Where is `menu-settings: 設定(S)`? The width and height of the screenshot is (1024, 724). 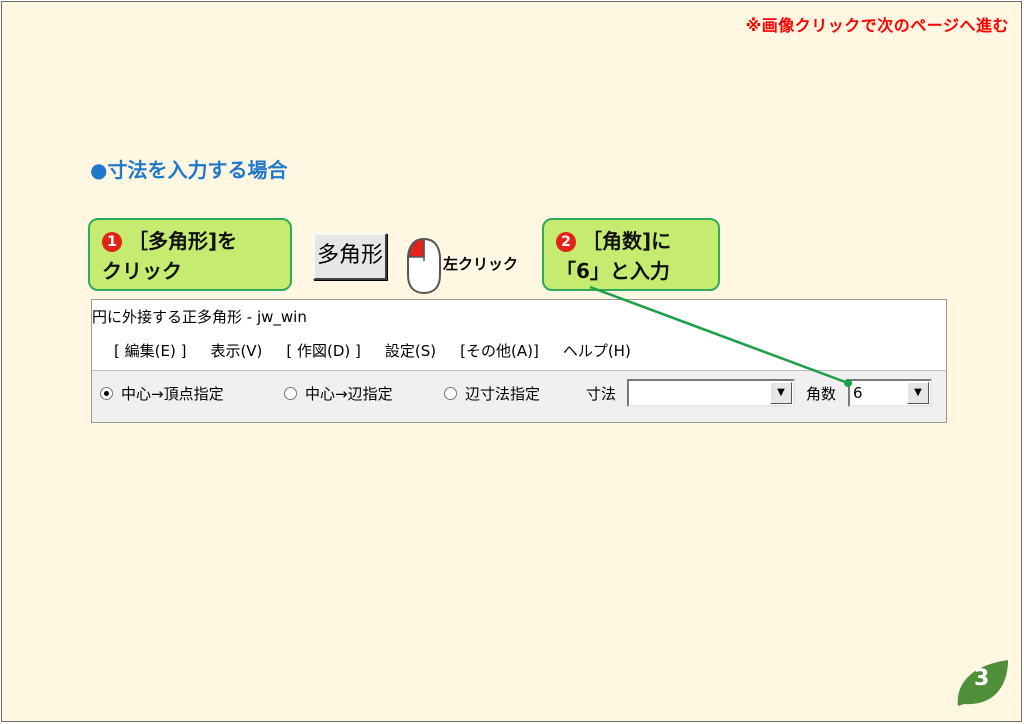
menu-settings: 設定(S) is located at coordinates (410, 350).